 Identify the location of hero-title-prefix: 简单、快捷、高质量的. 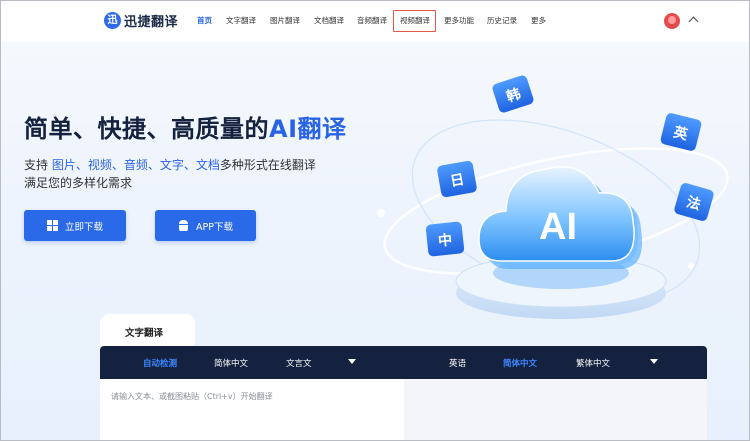
(146, 129).